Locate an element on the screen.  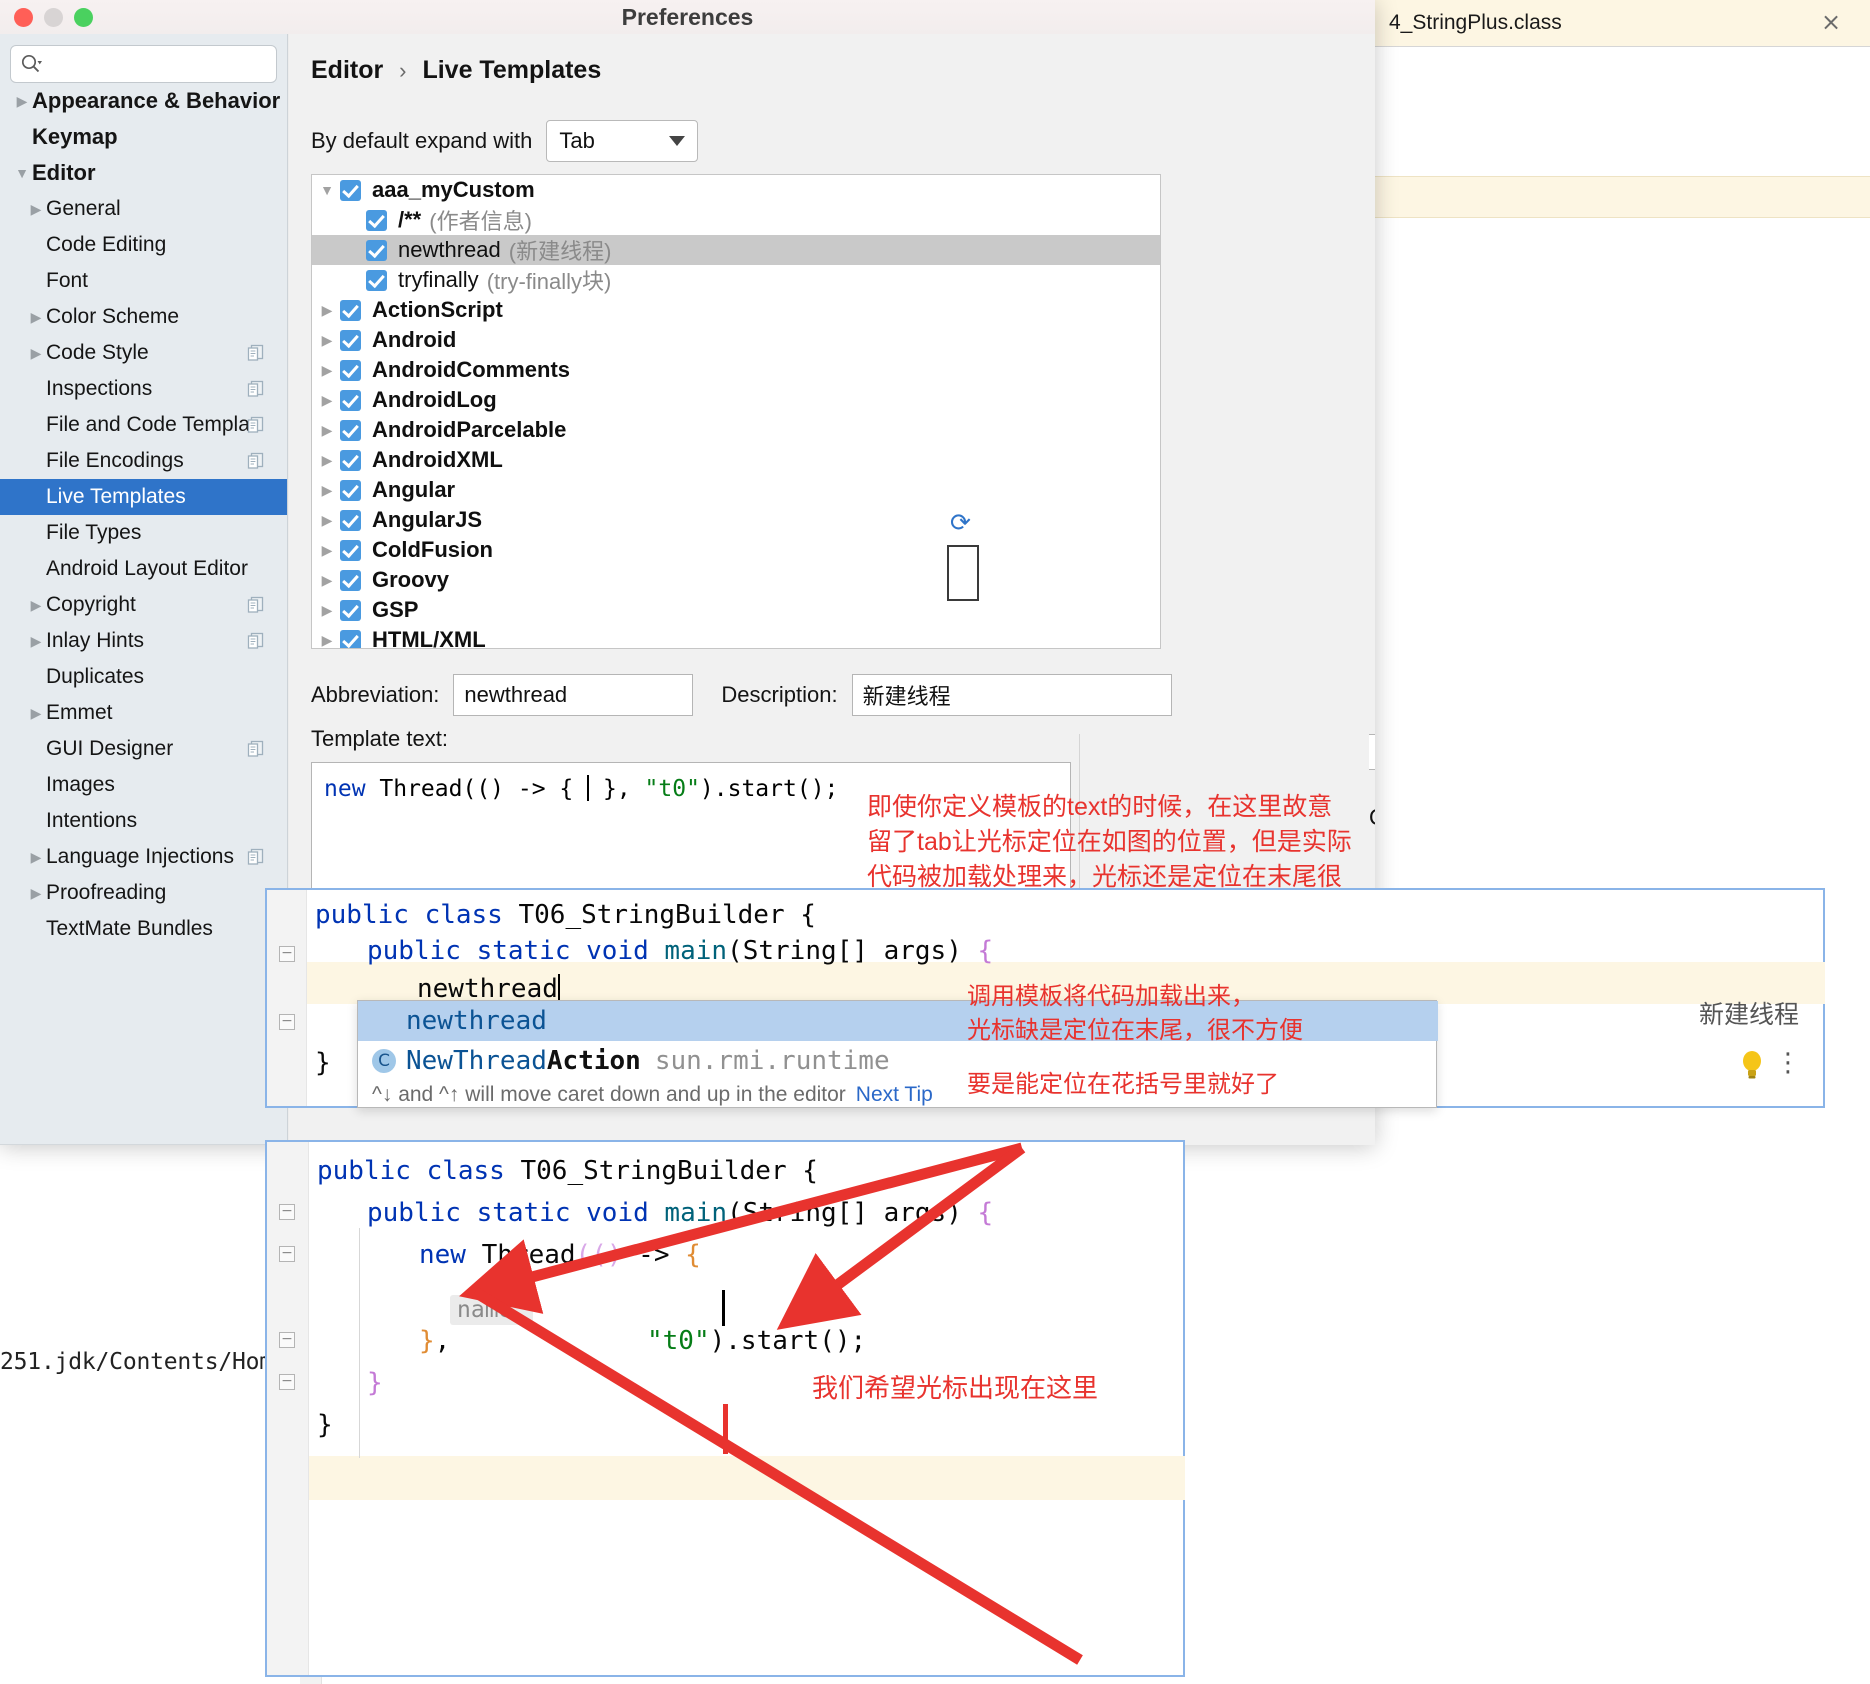
next-tip-link: Next Tip is located at coordinates (894, 1095).